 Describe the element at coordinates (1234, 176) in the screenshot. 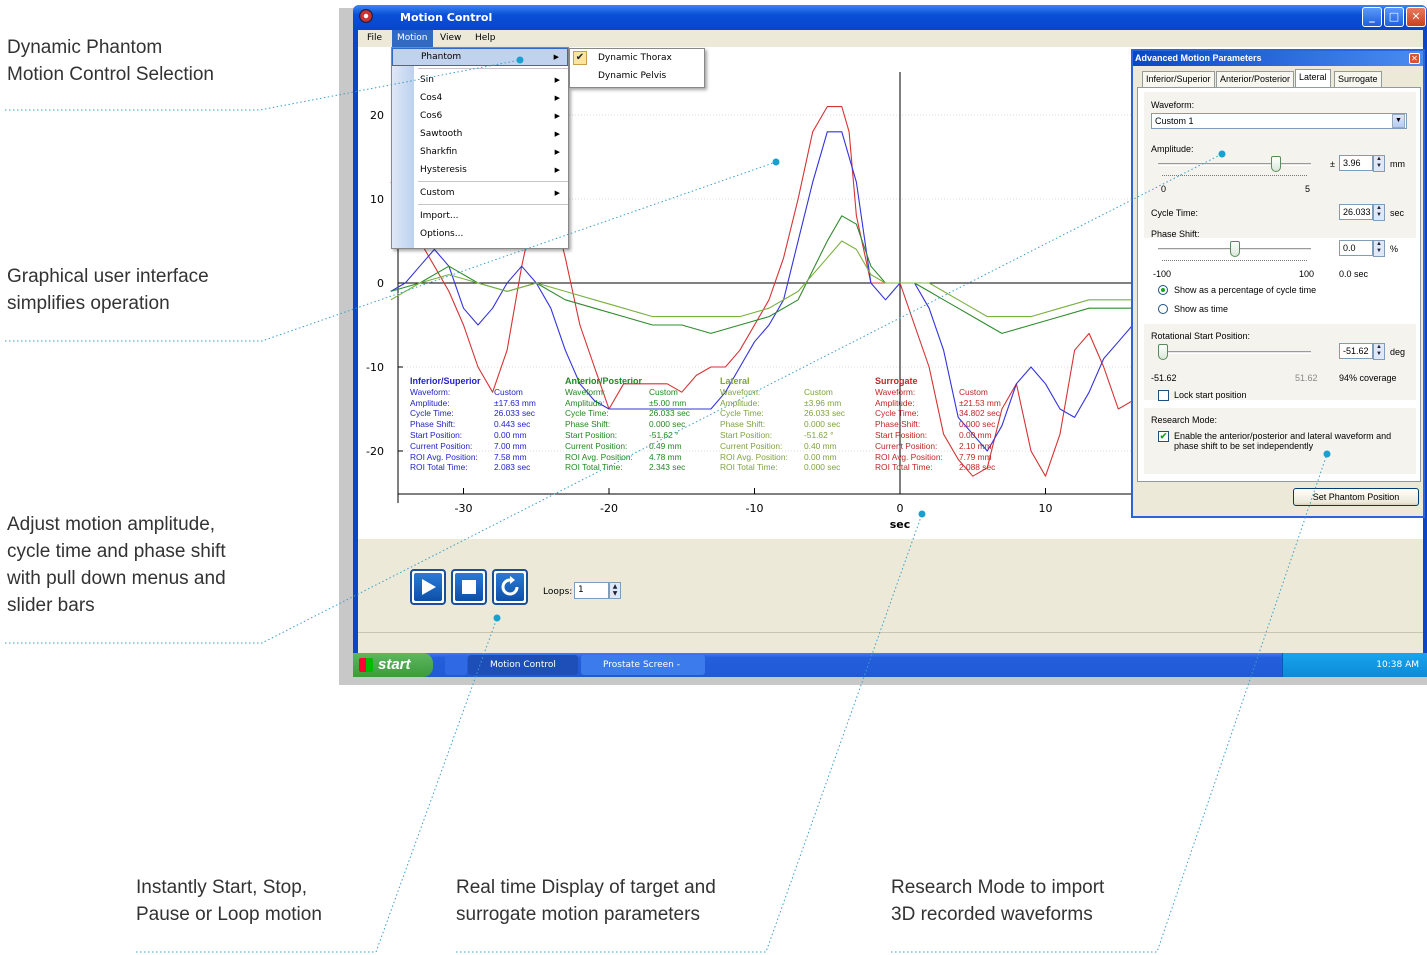

I see `amplitude-slider-ticks` at that location.